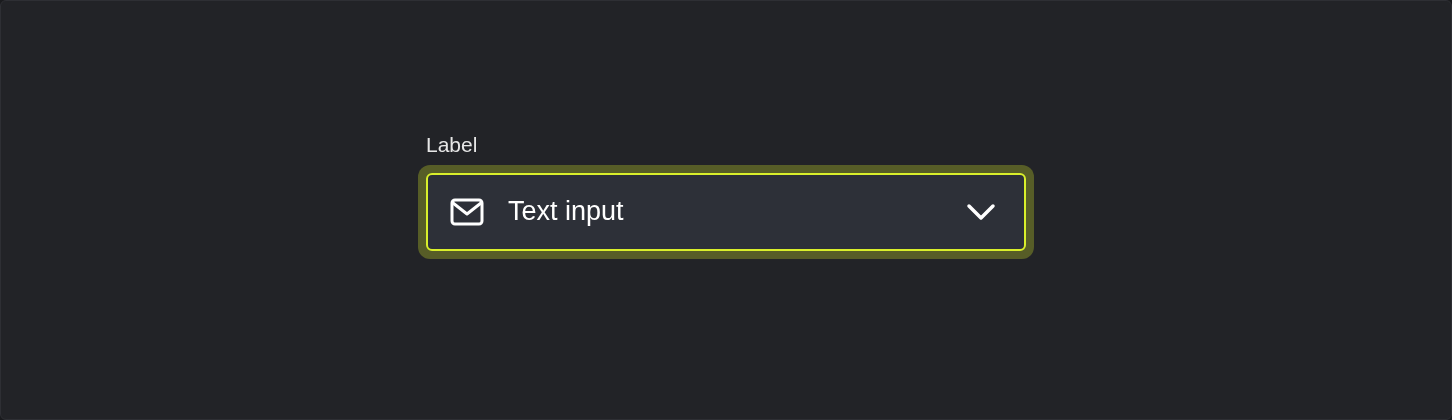  What do you see at coordinates (981, 211) in the screenshot?
I see `chevron-down-icon` at bounding box center [981, 211].